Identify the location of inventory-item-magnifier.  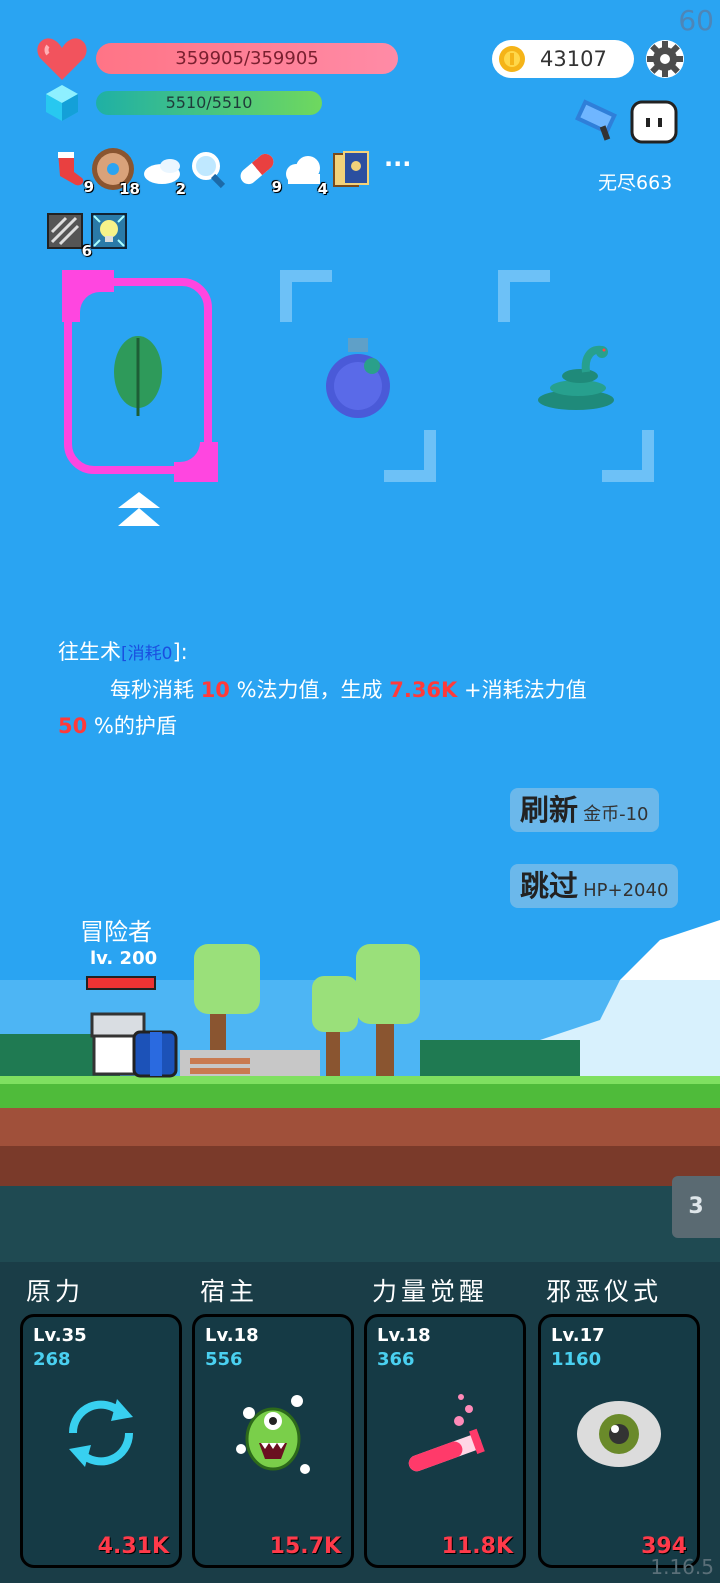
(209, 169).